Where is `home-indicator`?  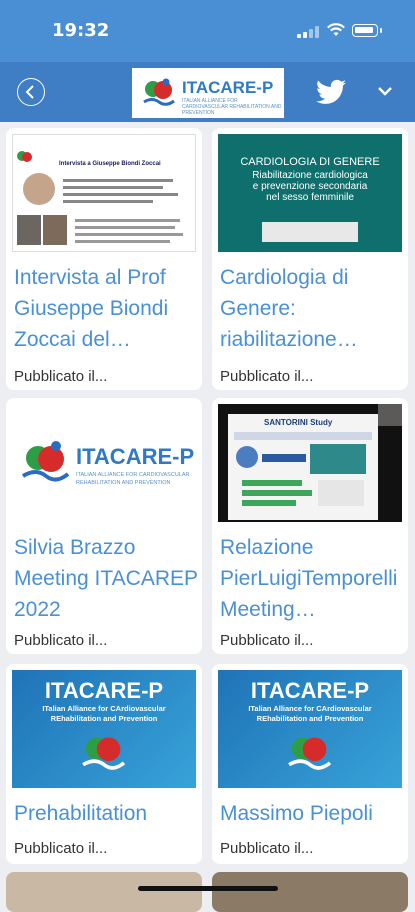
home-indicator is located at coordinates (208, 888).